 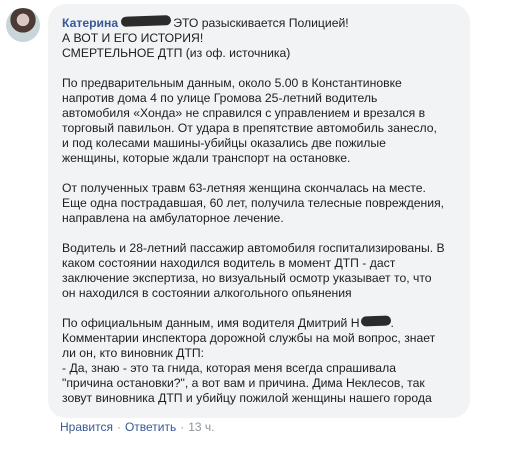 What do you see at coordinates (90, 23) in the screenshot?
I see `author-name: Катерина` at bounding box center [90, 23].